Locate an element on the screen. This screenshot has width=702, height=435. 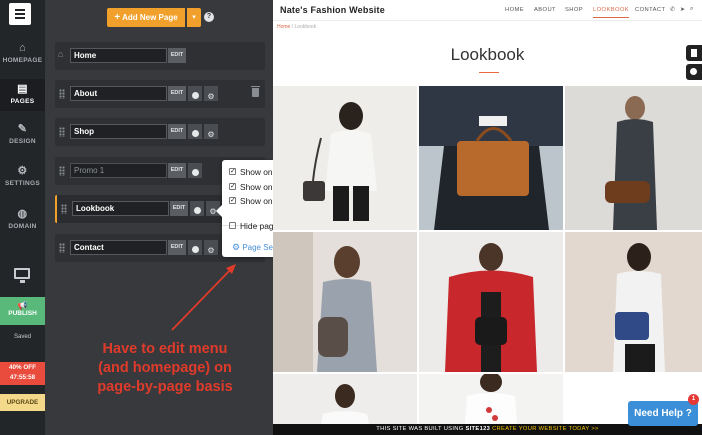
palette-icon is located at coordinates (694, 72).